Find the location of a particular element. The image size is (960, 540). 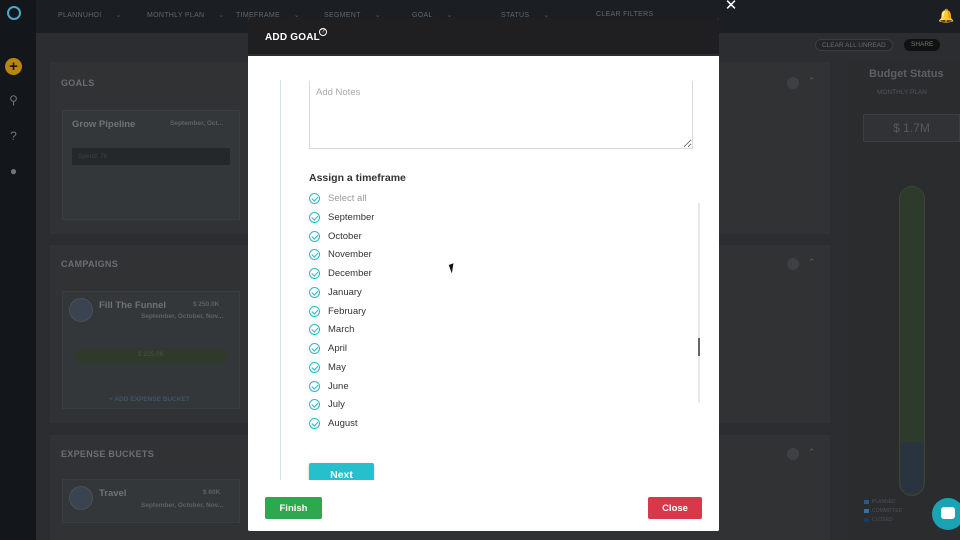

legend-planned: PLANNED is located at coordinates (880, 502).